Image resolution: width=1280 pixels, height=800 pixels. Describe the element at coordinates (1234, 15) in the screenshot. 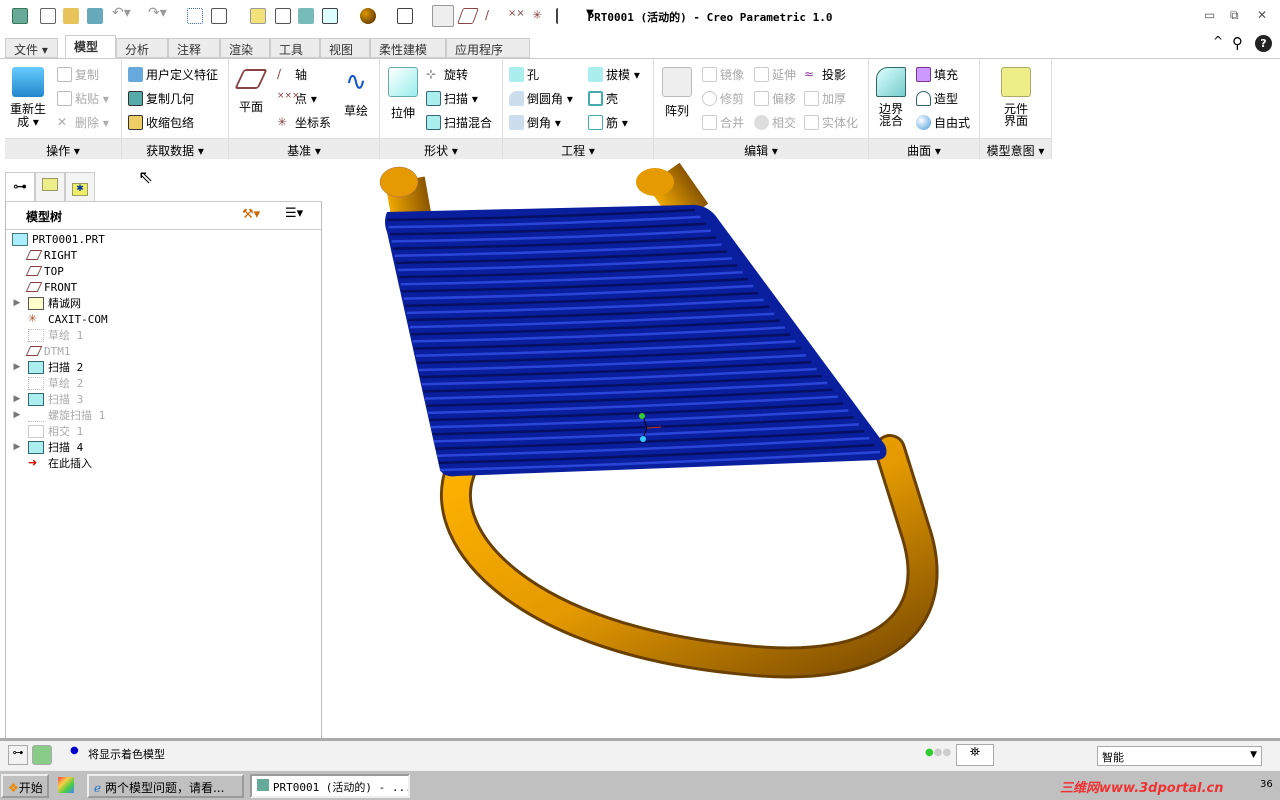

I see `restore-button: ⧉` at that location.